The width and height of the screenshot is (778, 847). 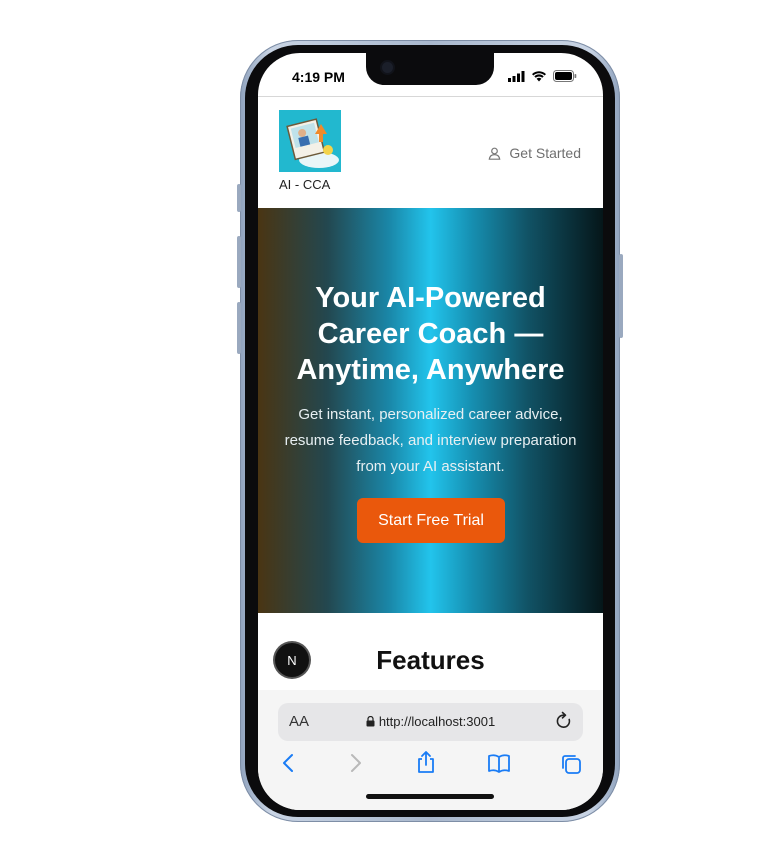 I want to click on side-button-power, so click(x=621, y=296).